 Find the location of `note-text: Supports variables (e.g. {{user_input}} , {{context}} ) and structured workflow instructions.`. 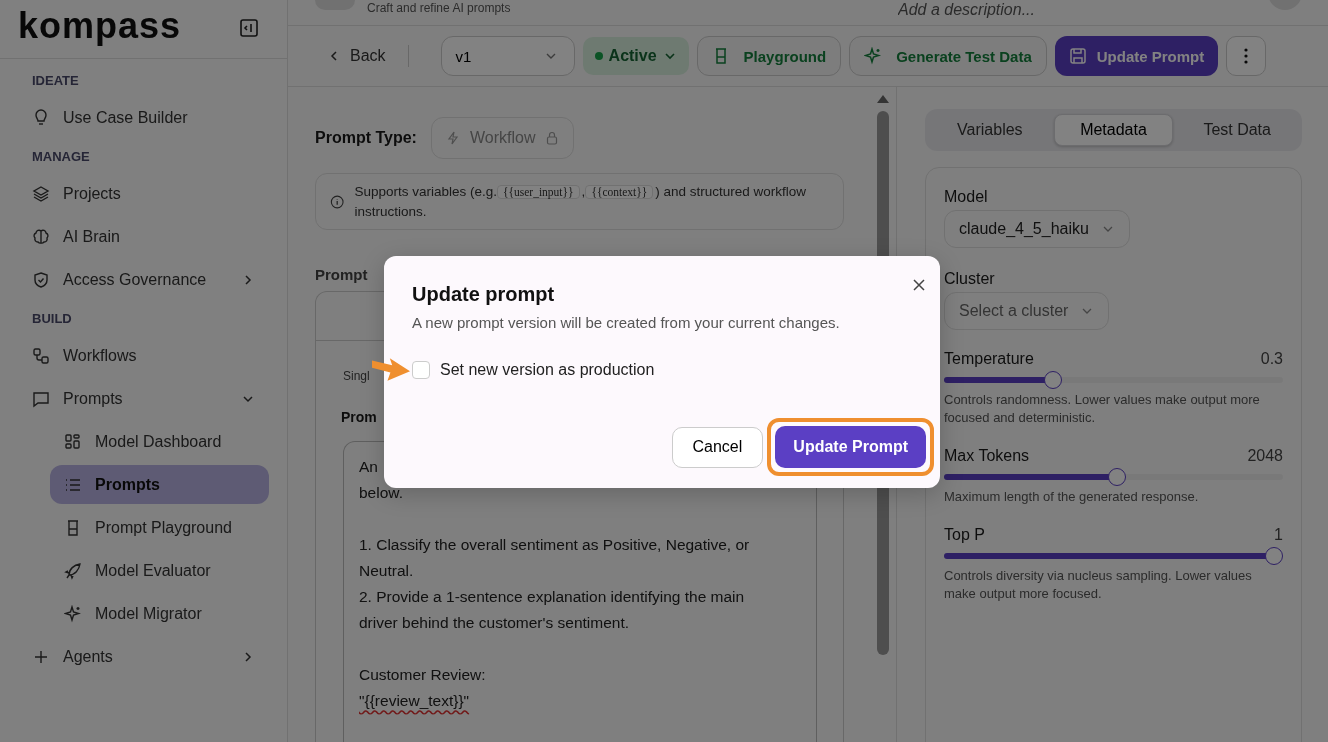

note-text: Supports variables (e.g. {{user_input}} , {{context}} ) and structured workflow instructions. is located at coordinates (581, 202).